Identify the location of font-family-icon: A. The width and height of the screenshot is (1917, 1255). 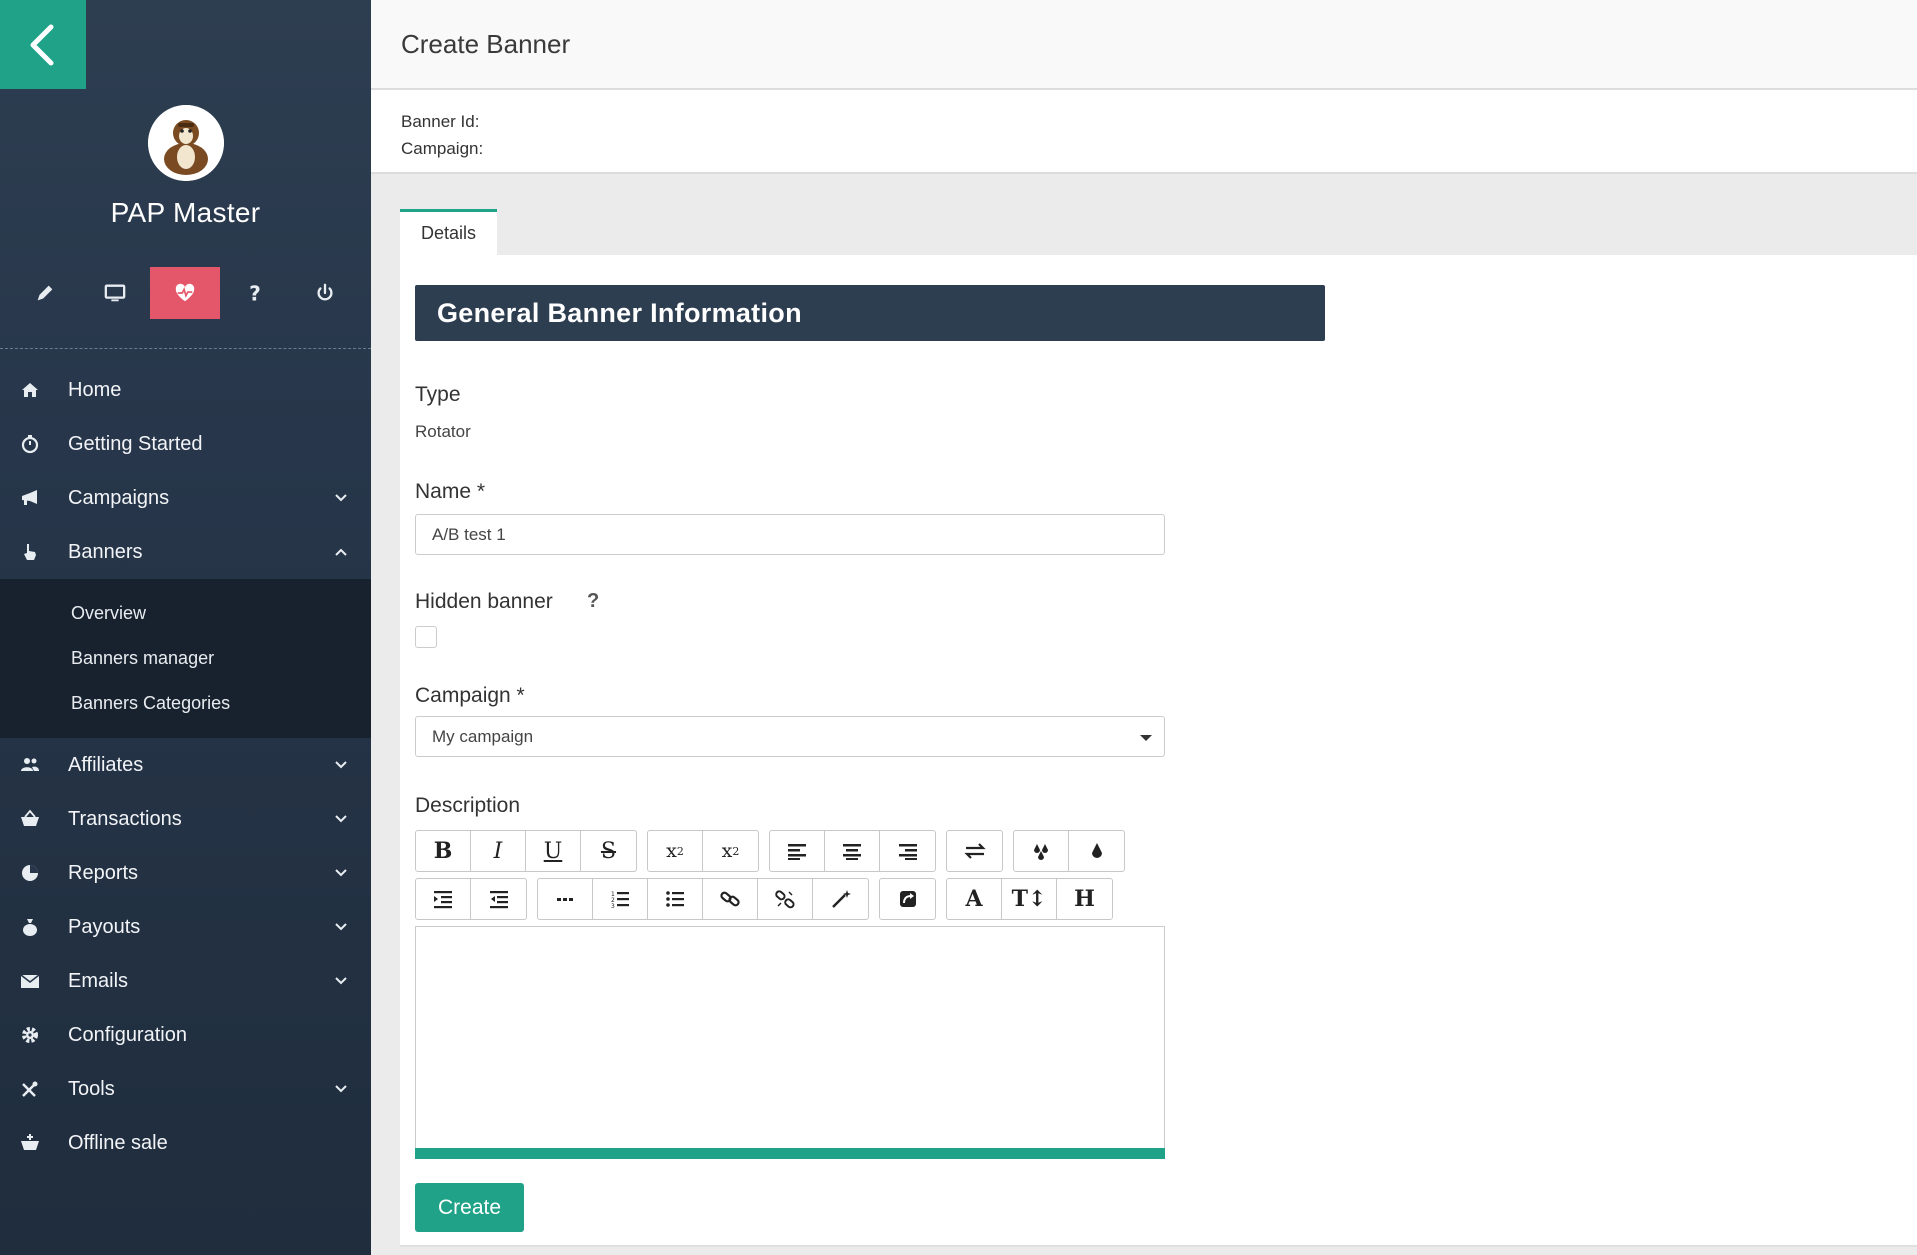
(974, 899).